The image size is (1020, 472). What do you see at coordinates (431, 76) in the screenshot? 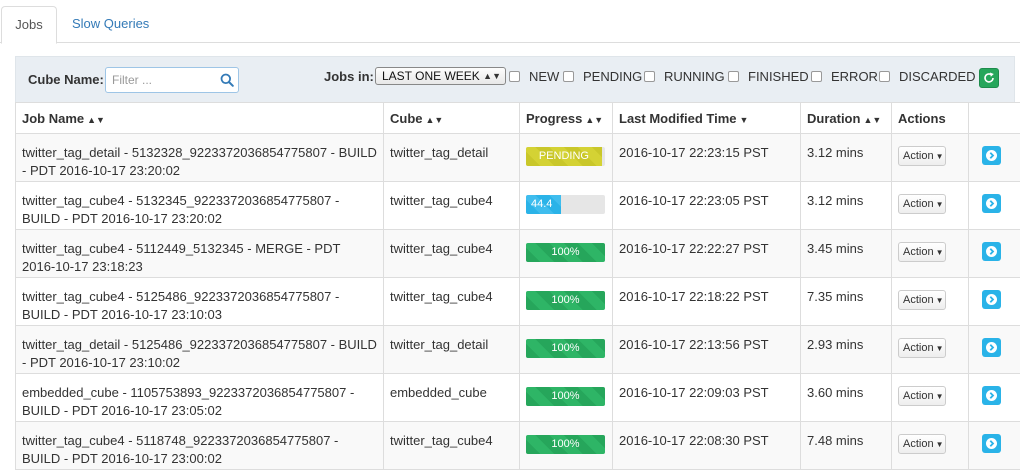
I see `jobs-in-select-value: LAST ONE WEEK` at bounding box center [431, 76].